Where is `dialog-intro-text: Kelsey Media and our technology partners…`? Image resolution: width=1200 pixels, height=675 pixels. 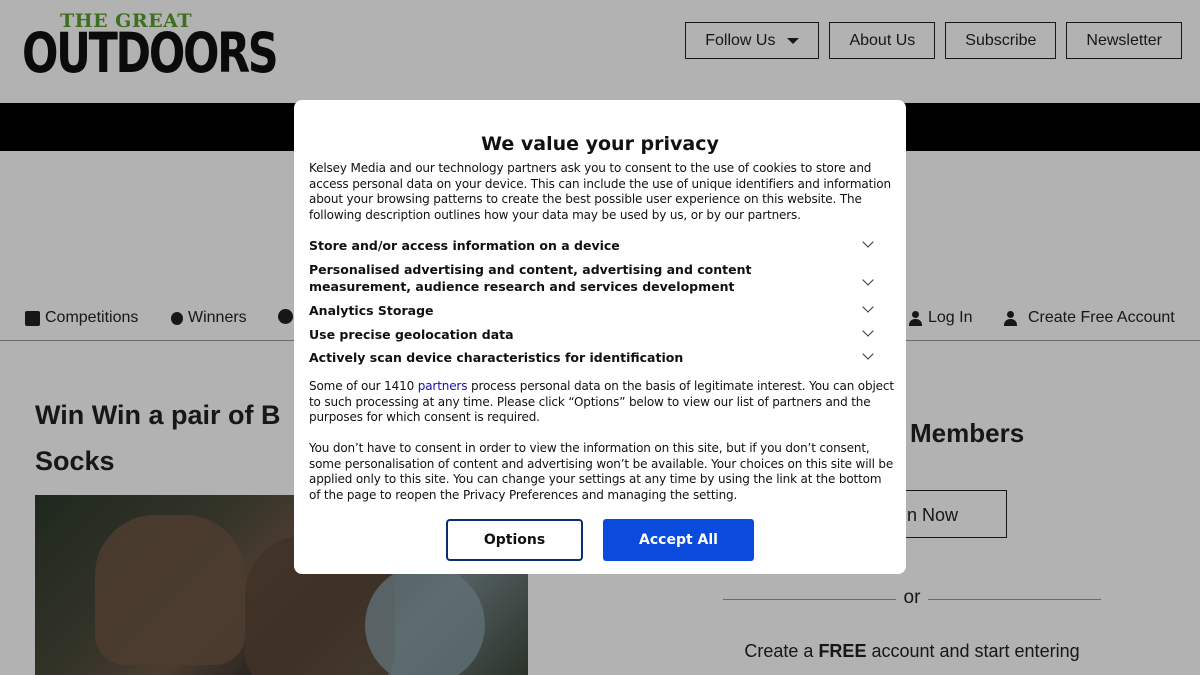 dialog-intro-text: Kelsey Media and our technology partners… is located at coordinates (600, 191).